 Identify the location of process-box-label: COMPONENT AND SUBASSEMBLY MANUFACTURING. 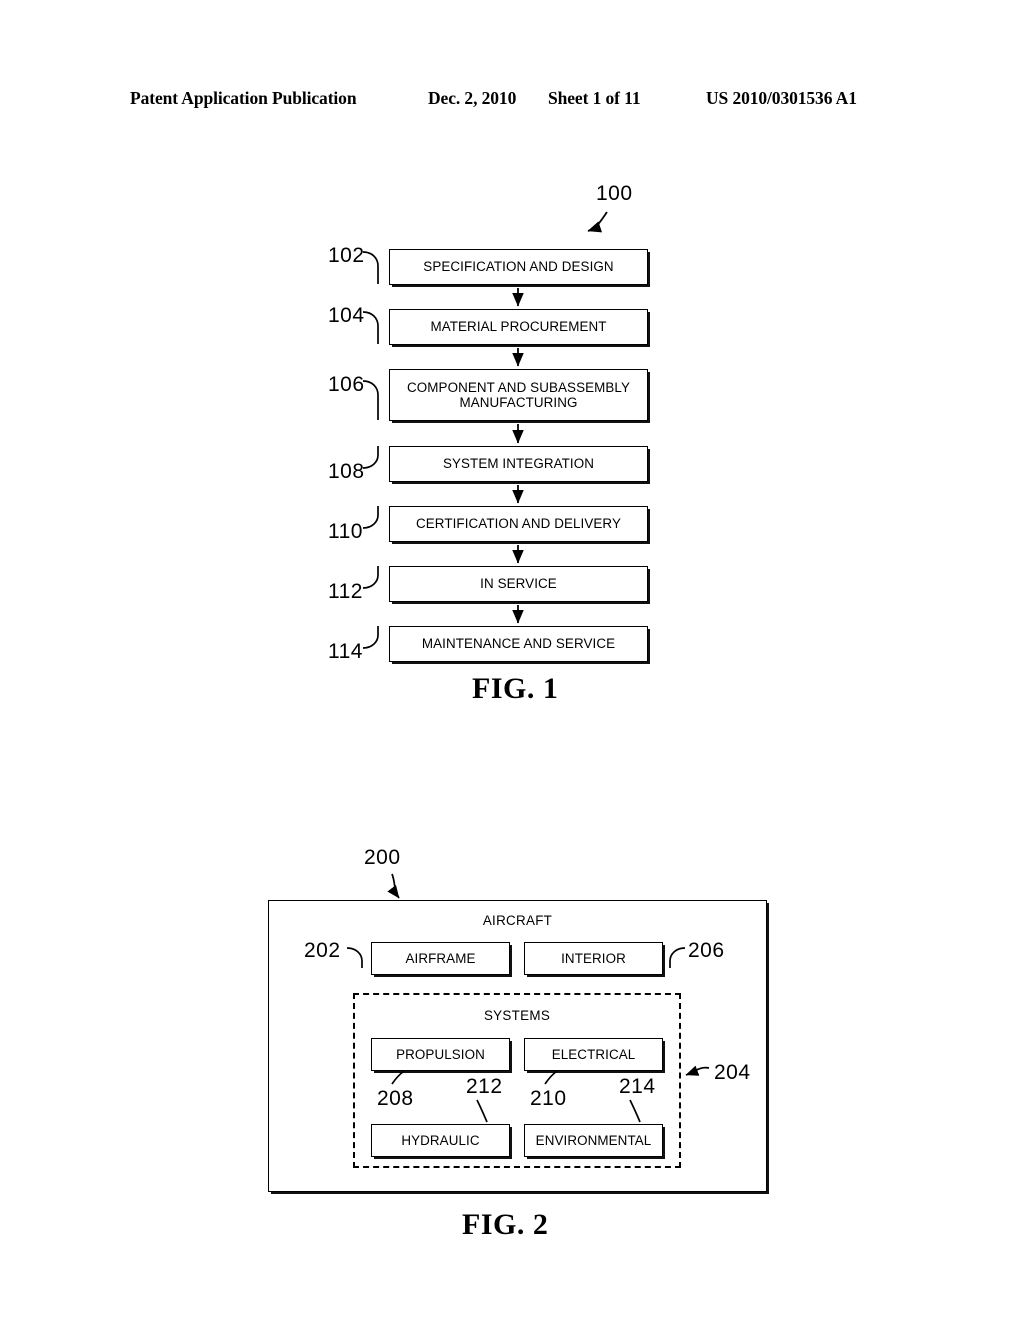
(518, 395).